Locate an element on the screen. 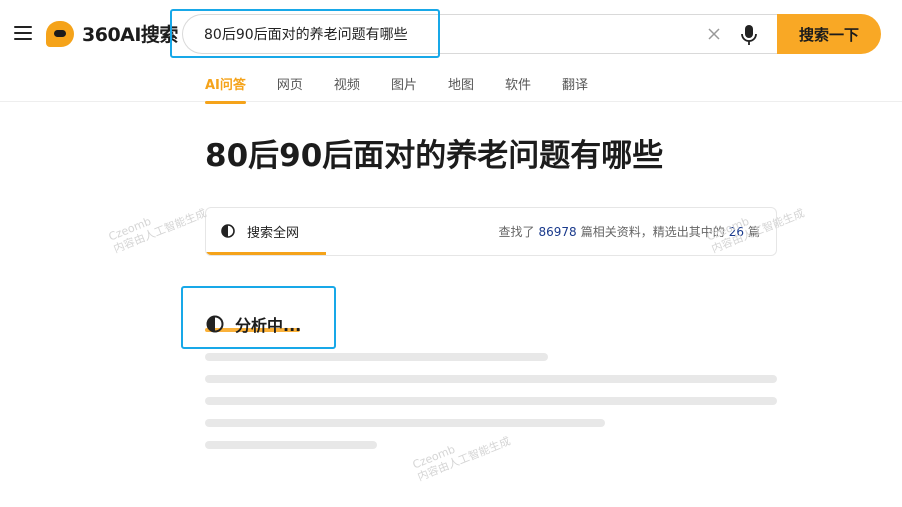 This screenshot has width=902, height=507. stats-prefix: 查找了 is located at coordinates (516, 232).